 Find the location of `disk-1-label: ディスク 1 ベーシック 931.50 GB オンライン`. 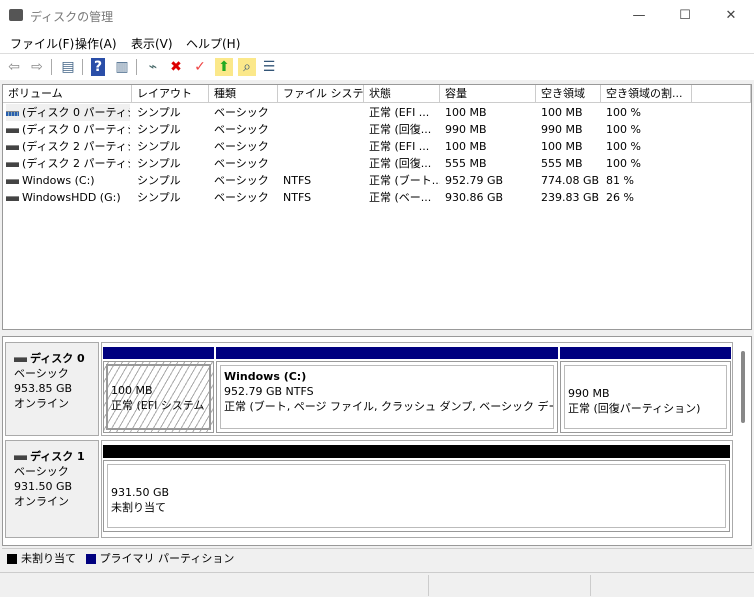

disk-1-label: ディスク 1 ベーシック 931.50 GB オンライン is located at coordinates (52, 489).